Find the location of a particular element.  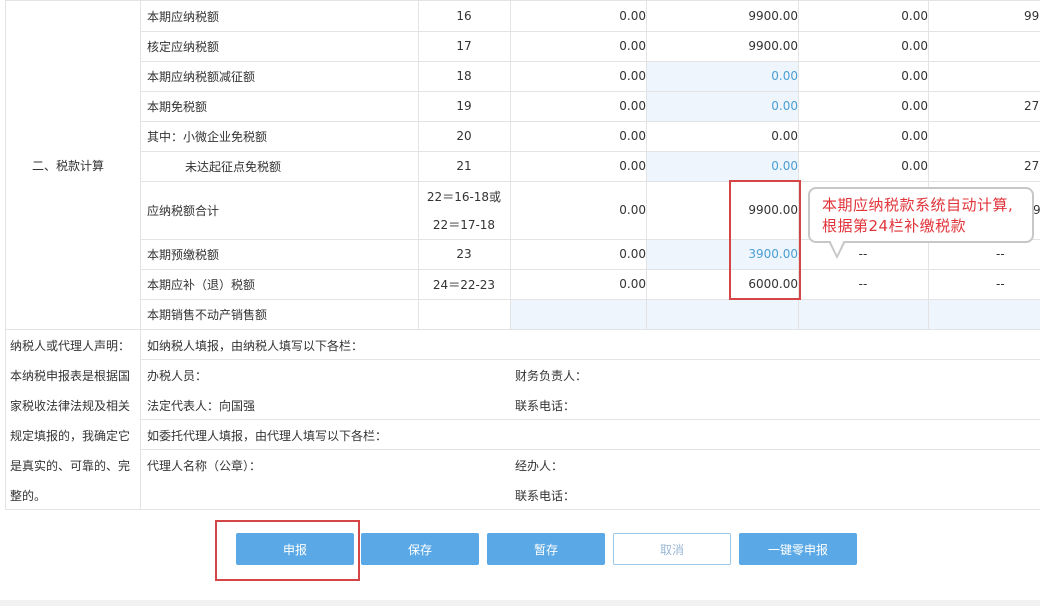

finance-head-label: 财务负责人： is located at coordinates (551, 375).